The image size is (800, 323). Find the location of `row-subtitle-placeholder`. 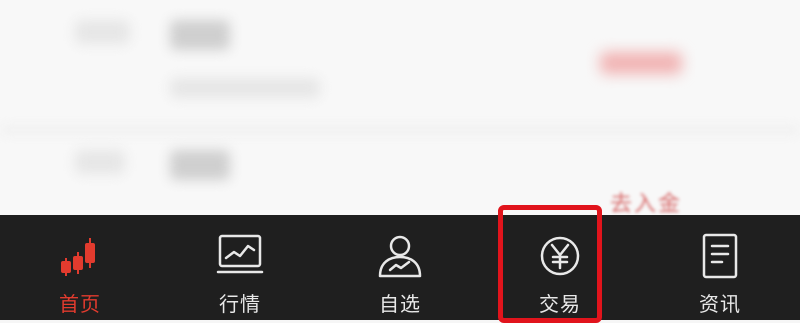

row-subtitle-placeholder is located at coordinates (245, 88).